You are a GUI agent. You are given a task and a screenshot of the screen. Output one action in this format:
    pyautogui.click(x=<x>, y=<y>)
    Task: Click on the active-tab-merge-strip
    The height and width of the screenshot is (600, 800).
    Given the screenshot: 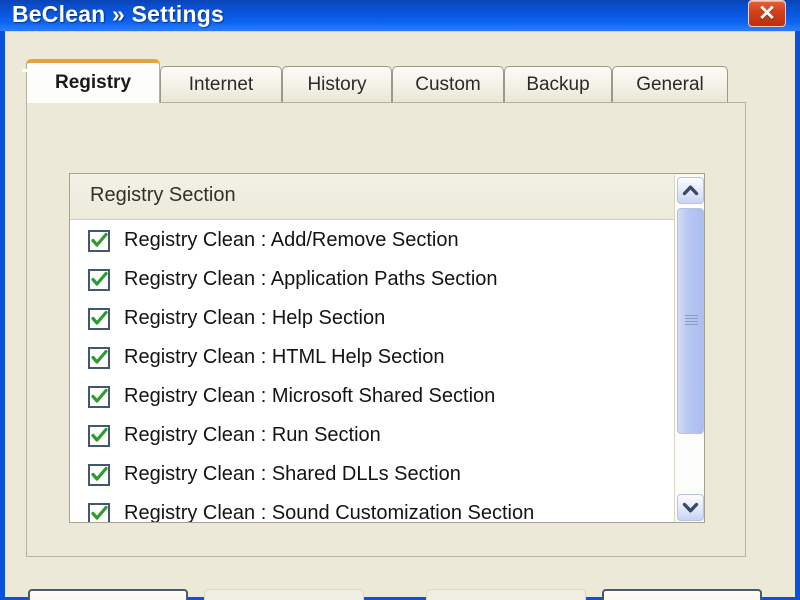 What is the action you would take?
    pyautogui.click(x=89, y=70)
    